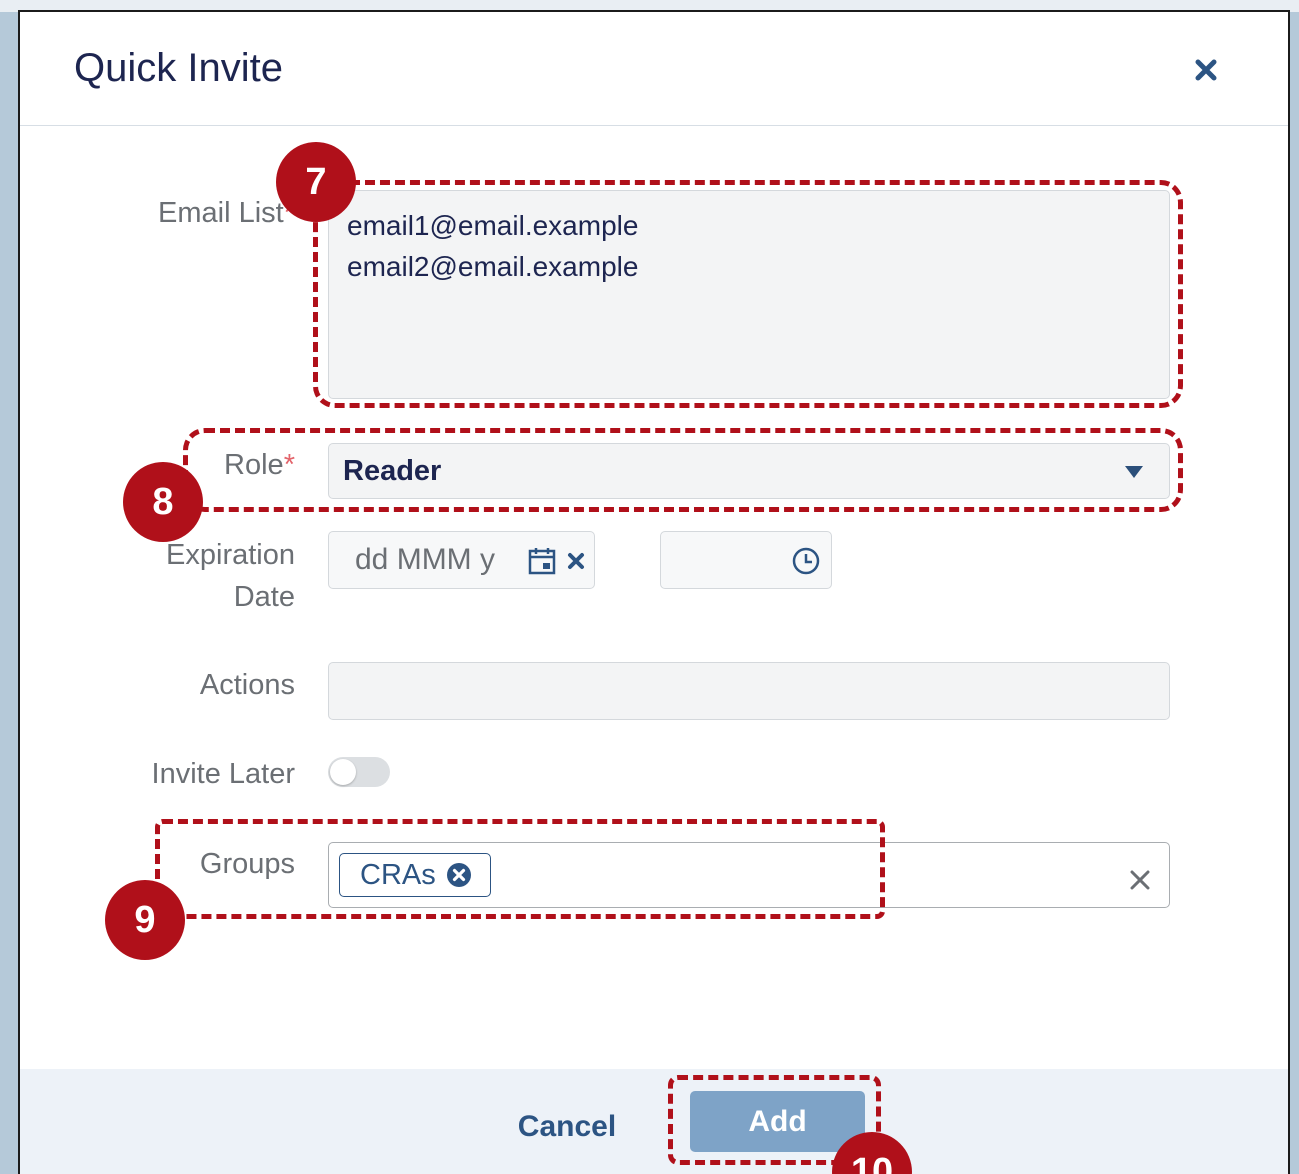  I want to click on expiration-date-label-line1: Expiration, so click(230, 555).